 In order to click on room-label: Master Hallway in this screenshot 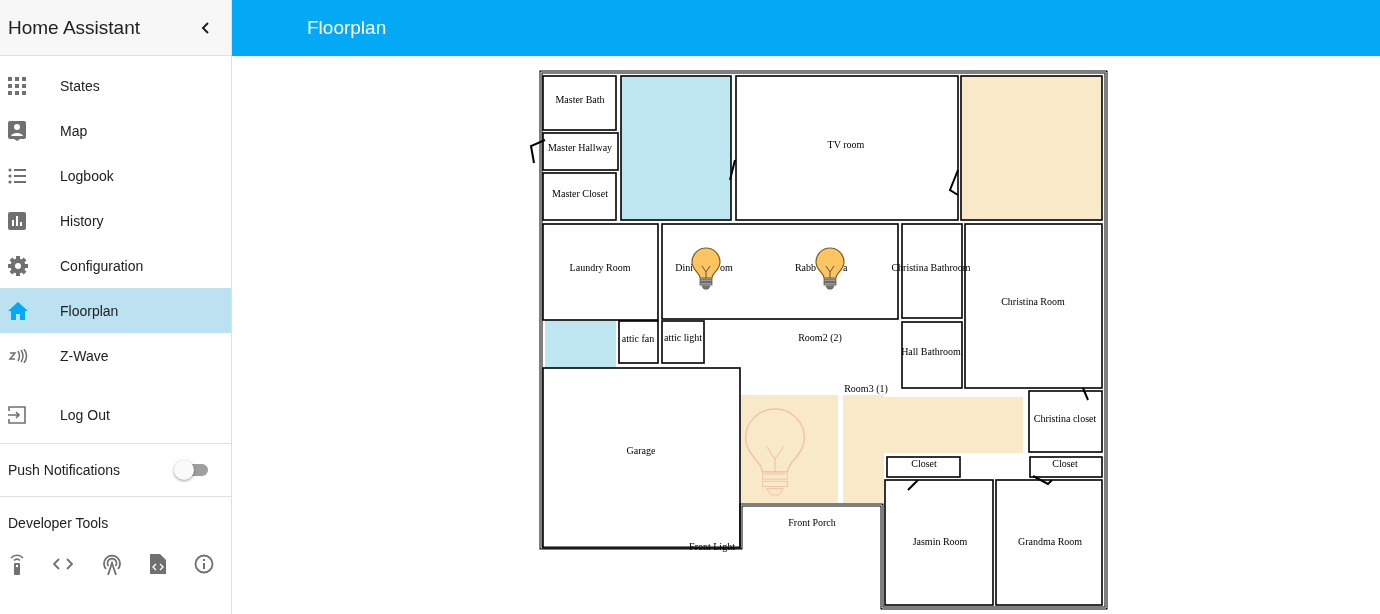, I will do `click(580, 147)`.